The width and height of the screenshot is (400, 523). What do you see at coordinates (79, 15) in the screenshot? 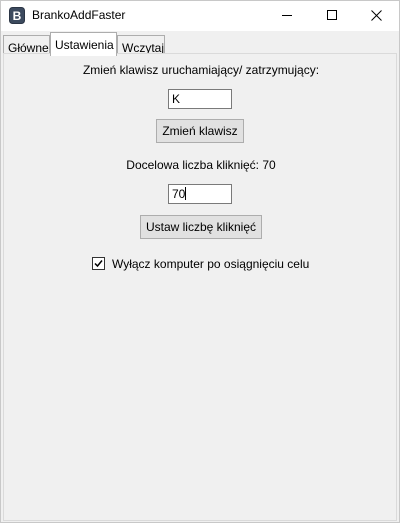
I see `window-title: BrankoAddFaster` at bounding box center [79, 15].